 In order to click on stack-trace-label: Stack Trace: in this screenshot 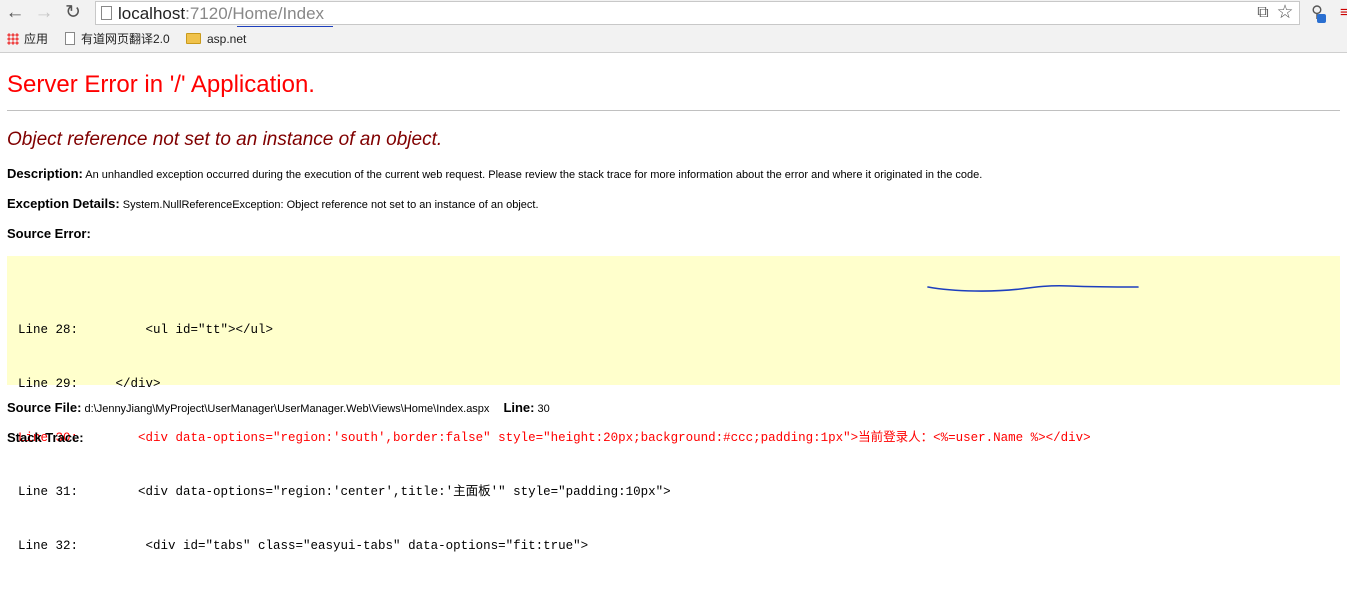, I will do `click(45, 437)`.